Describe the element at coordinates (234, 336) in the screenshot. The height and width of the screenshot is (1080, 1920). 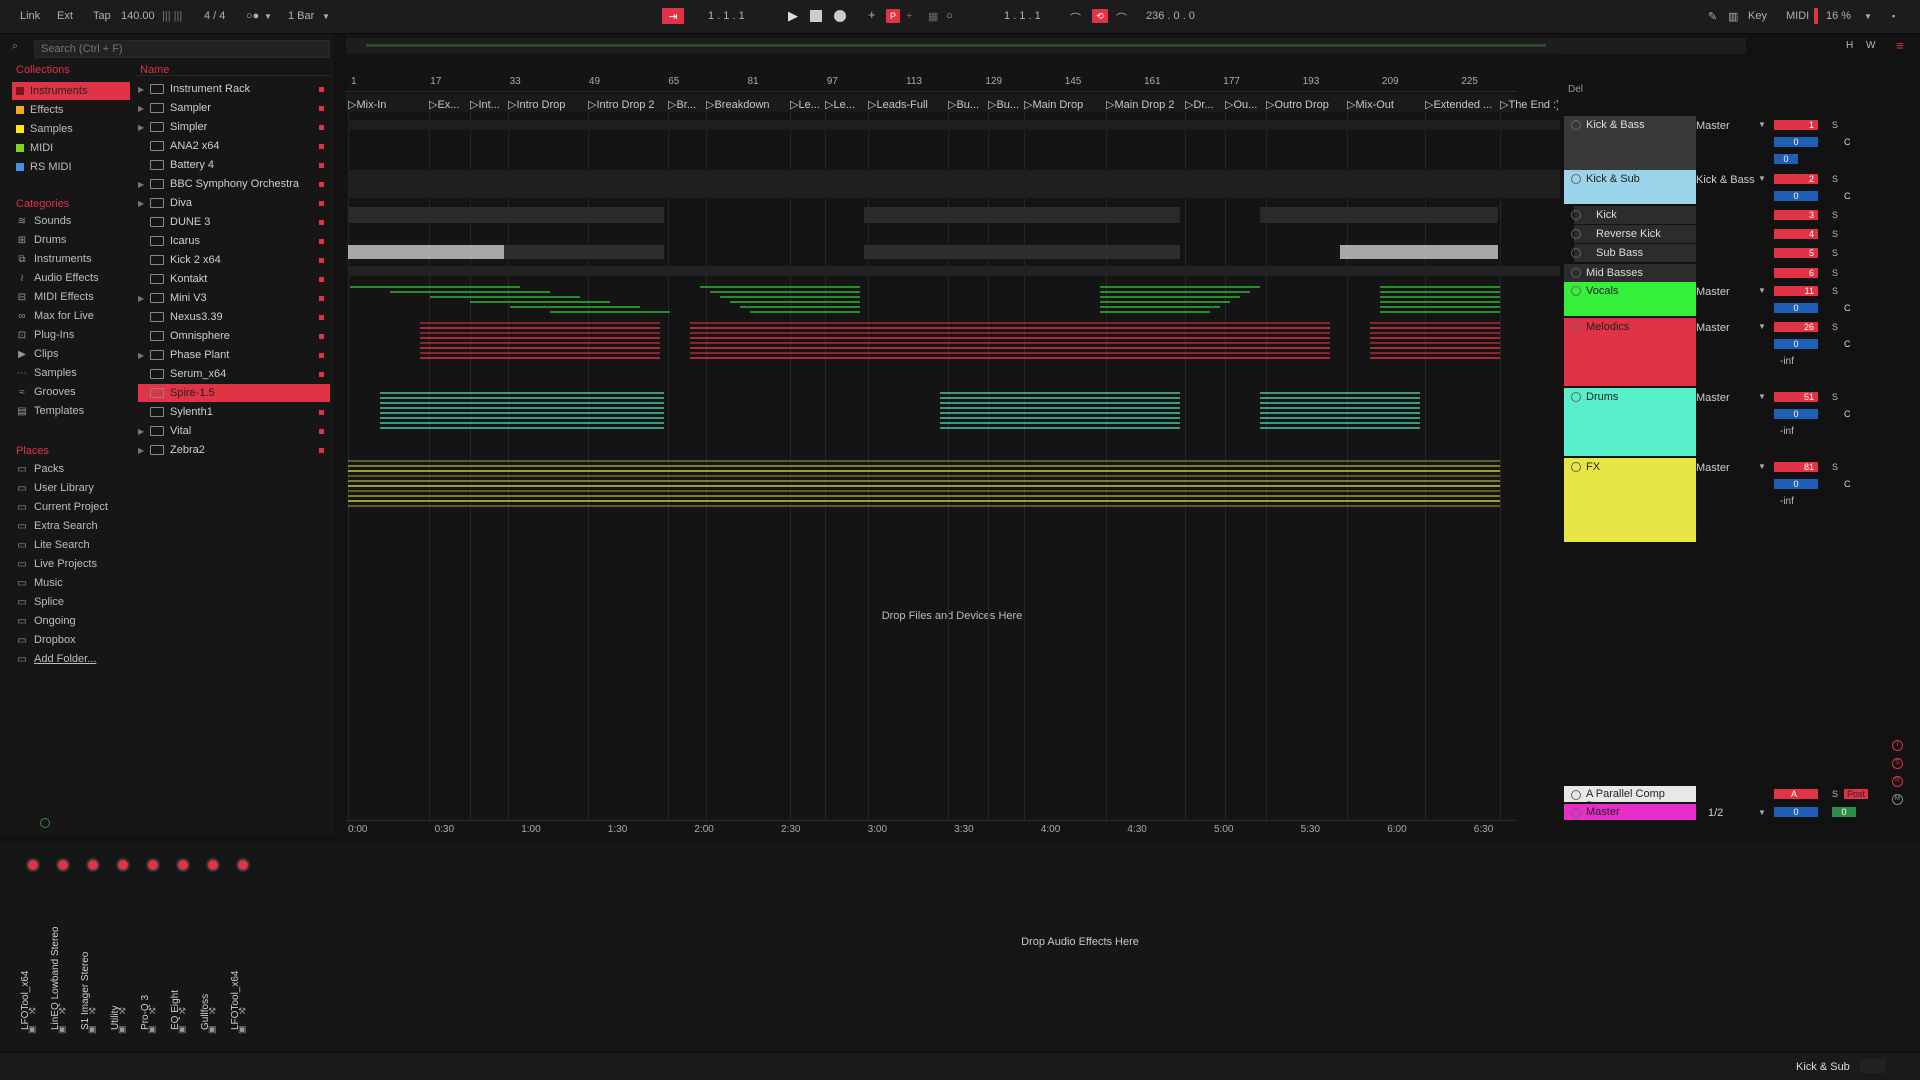
I see `browser-file-item: Omnisphere` at that location.